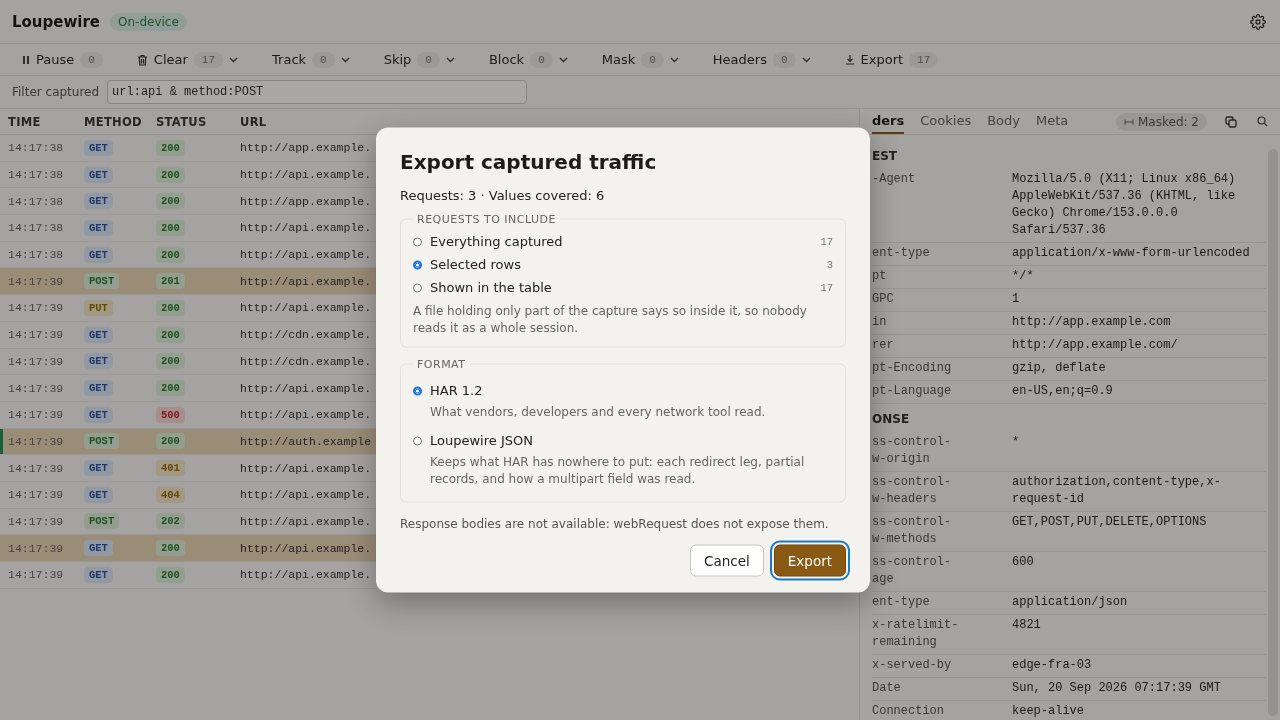 This screenshot has width=1280, height=720. What do you see at coordinates (912, 665) in the screenshot?
I see `header-name: x-served-by` at bounding box center [912, 665].